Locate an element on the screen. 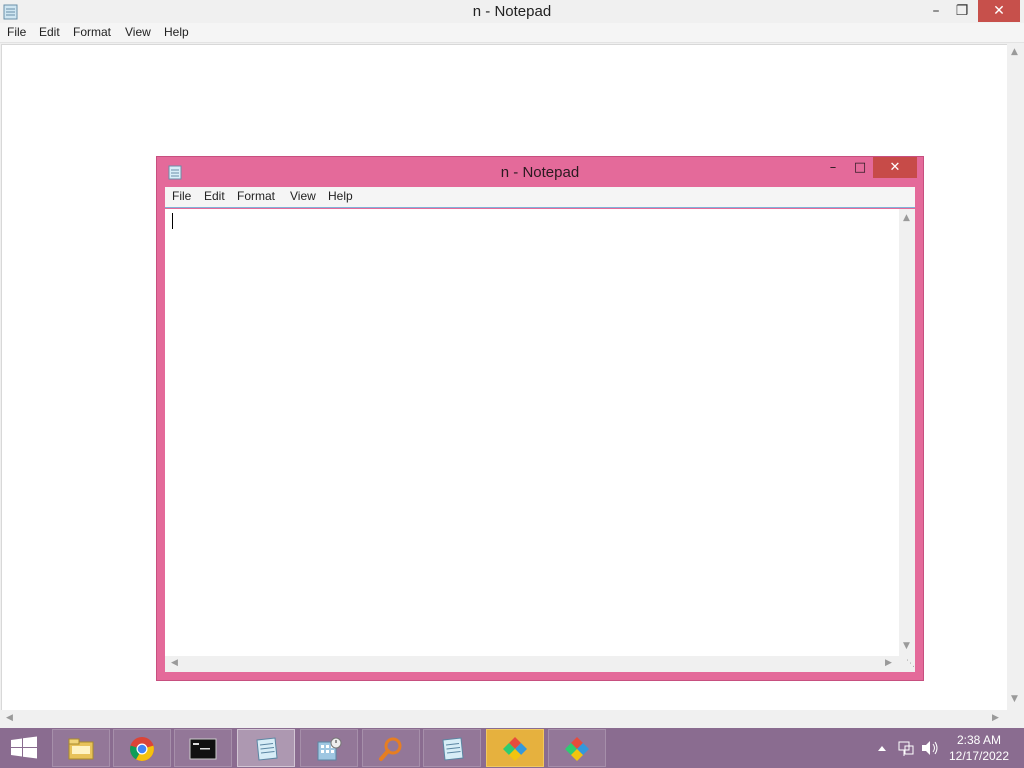 This screenshot has width=1024, height=768. show-hidden-icons-arrow-icon is located at coordinates (882, 748).